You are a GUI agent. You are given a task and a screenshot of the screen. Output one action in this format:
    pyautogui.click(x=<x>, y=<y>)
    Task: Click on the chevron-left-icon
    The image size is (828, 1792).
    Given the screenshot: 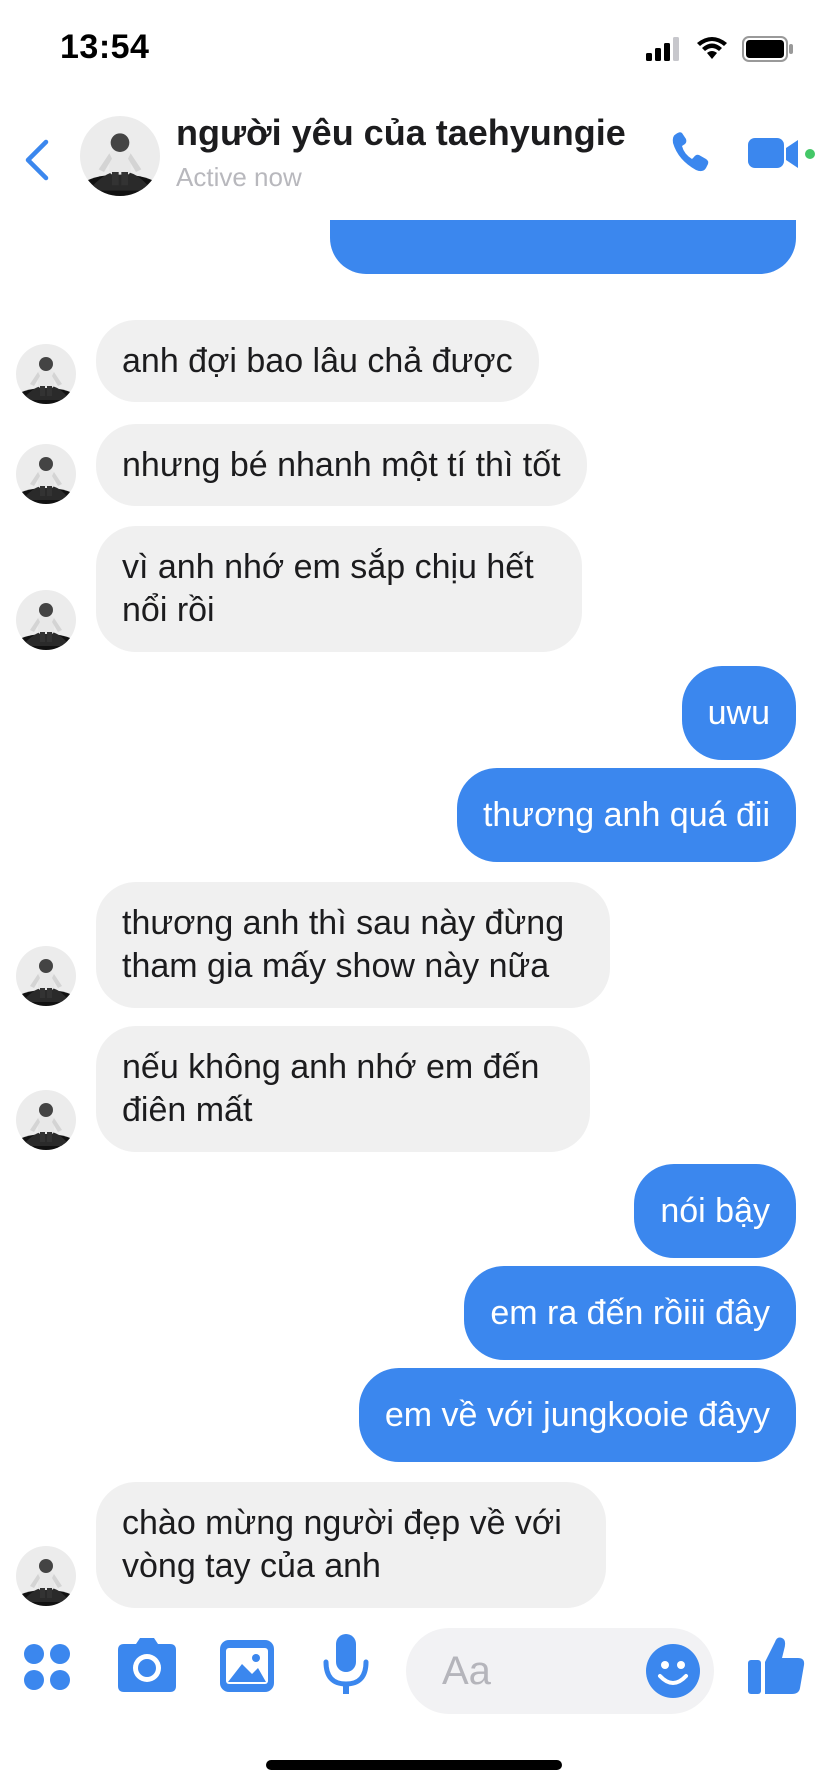 What is the action you would take?
    pyautogui.click(x=37, y=160)
    